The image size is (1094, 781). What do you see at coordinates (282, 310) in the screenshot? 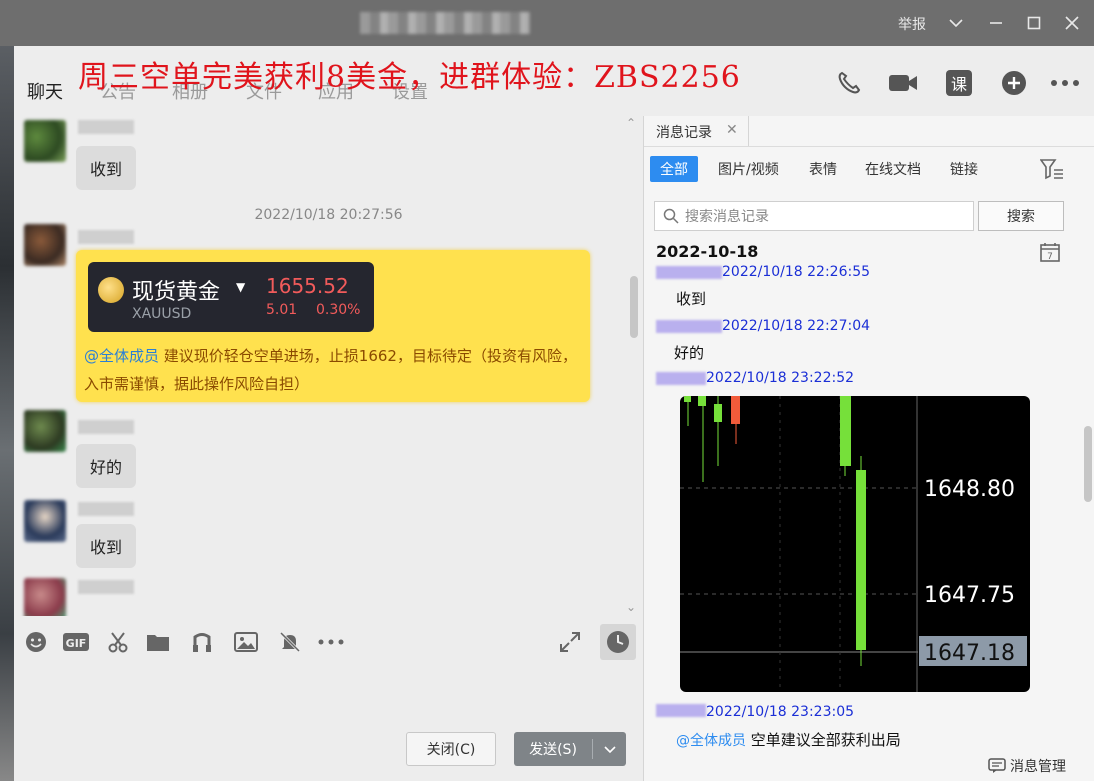
I see `quote-change: 5.01` at bounding box center [282, 310].